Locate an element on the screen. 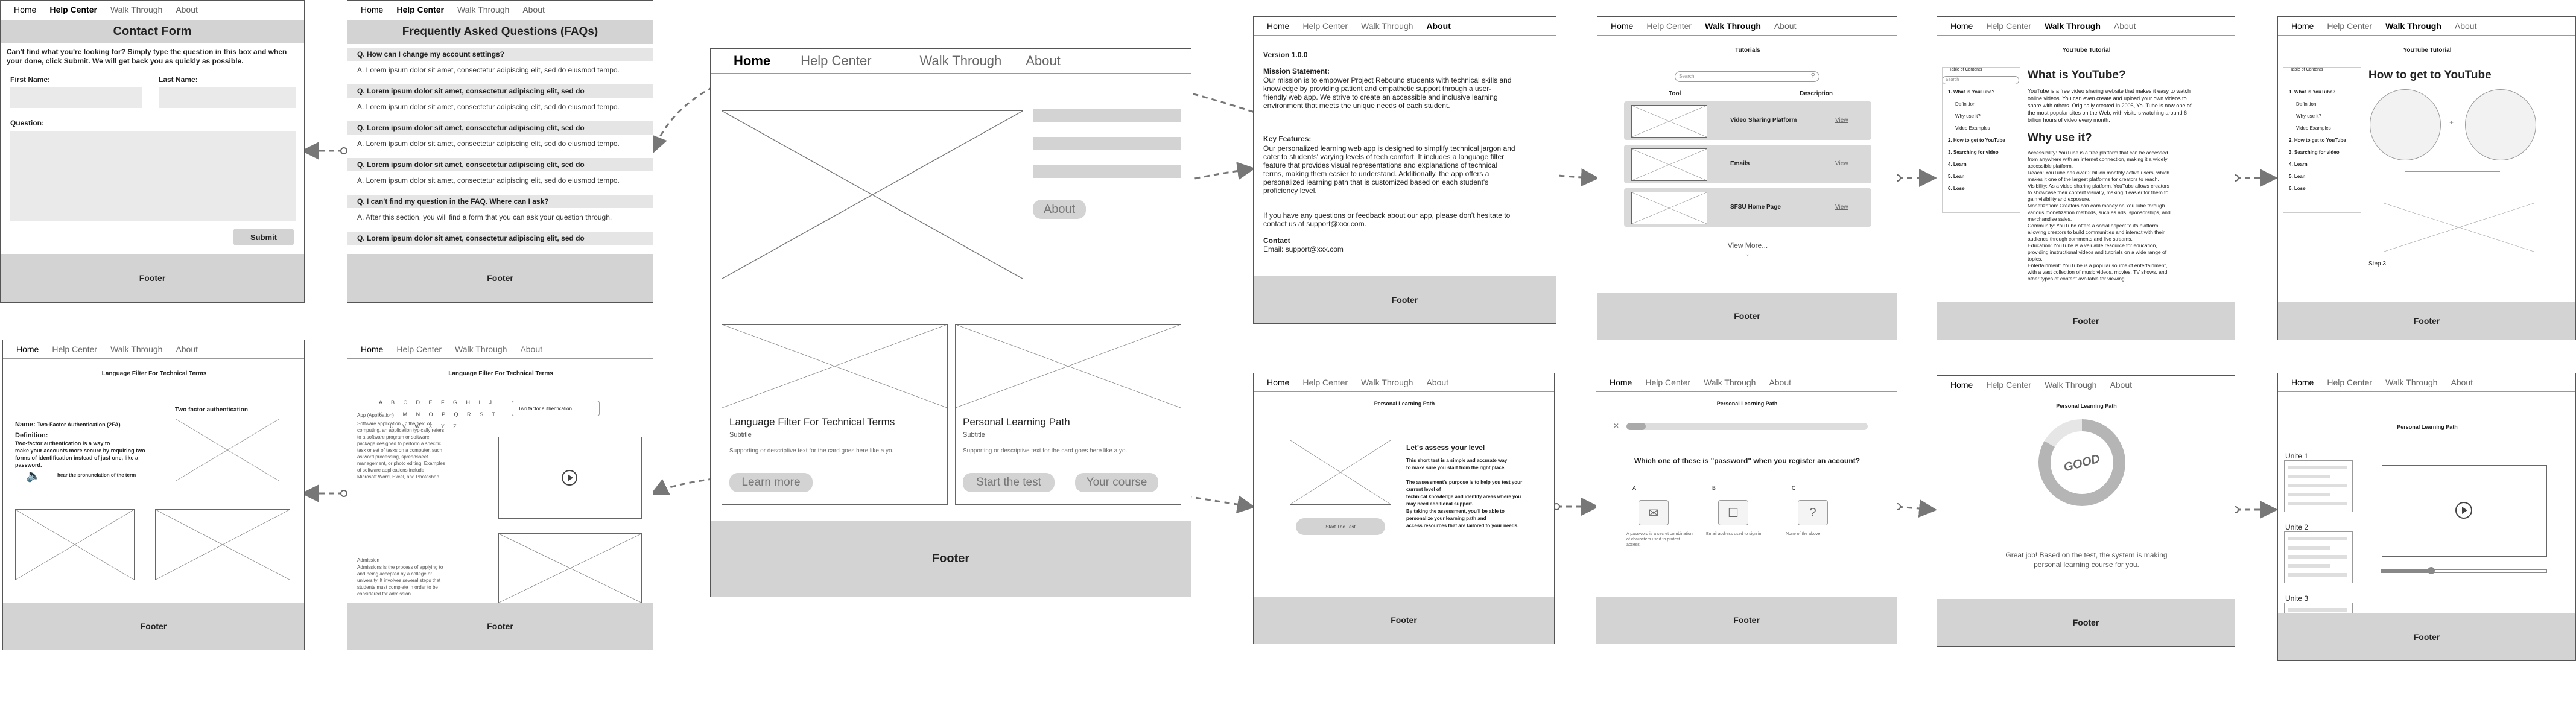 Image resolution: width=2576 pixels, height=719 pixels. option-label: C is located at coordinates (1794, 488).